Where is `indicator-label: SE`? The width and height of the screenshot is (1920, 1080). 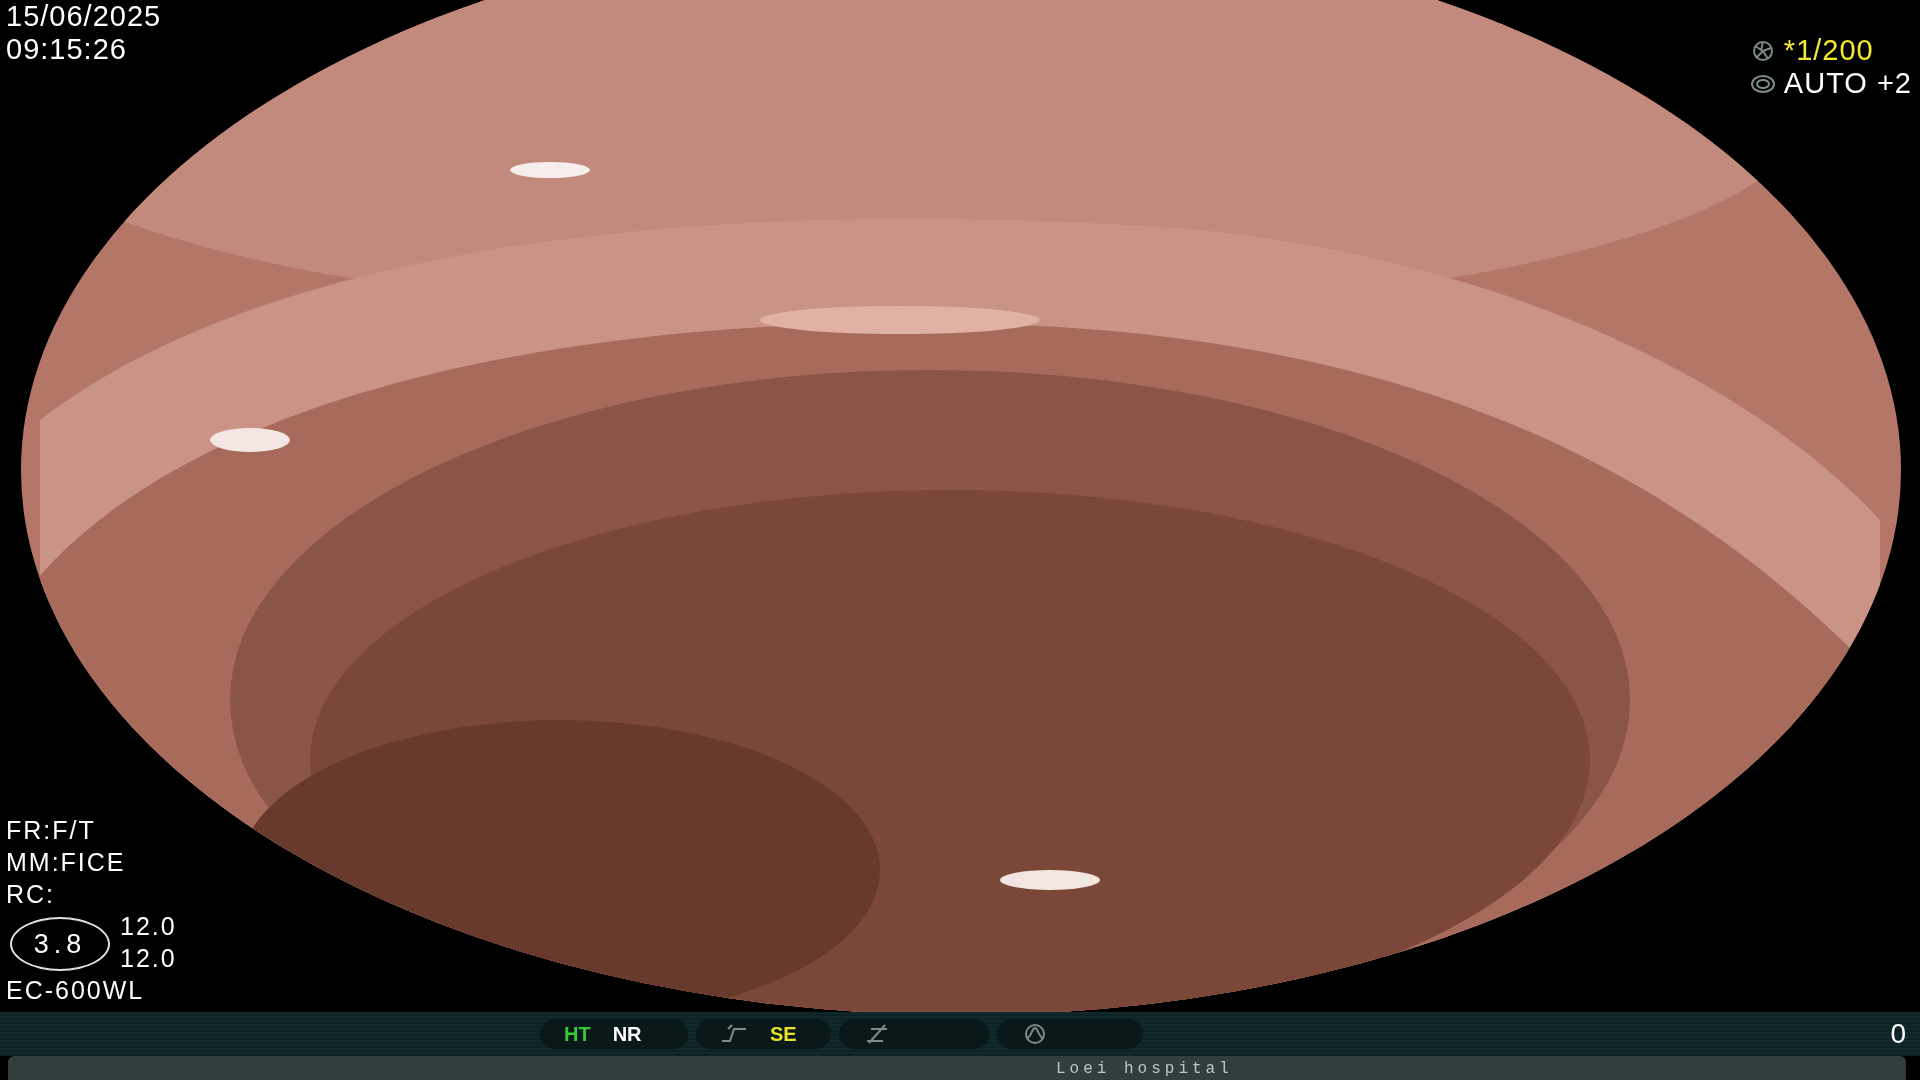 indicator-label: SE is located at coordinates (783, 1034).